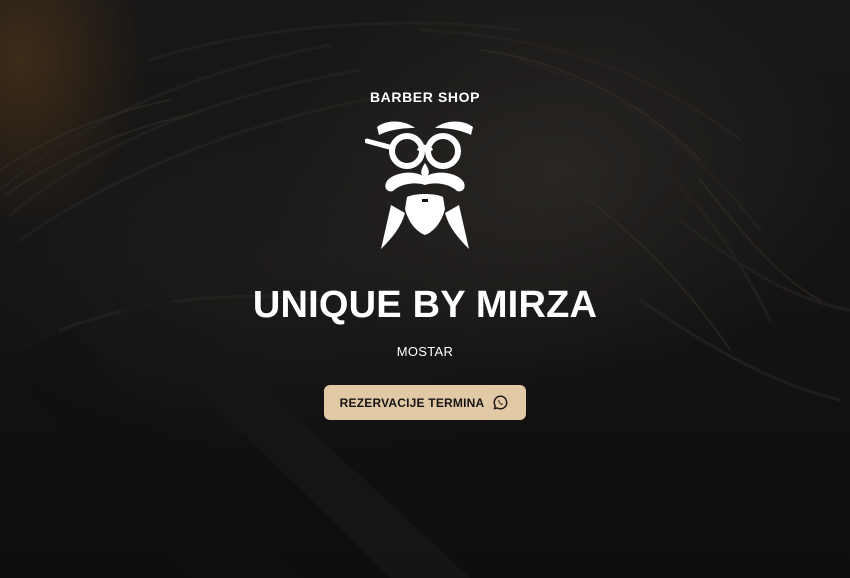 The height and width of the screenshot is (578, 850). What do you see at coordinates (425, 351) in the screenshot?
I see `city-label: MOSTAR` at bounding box center [425, 351].